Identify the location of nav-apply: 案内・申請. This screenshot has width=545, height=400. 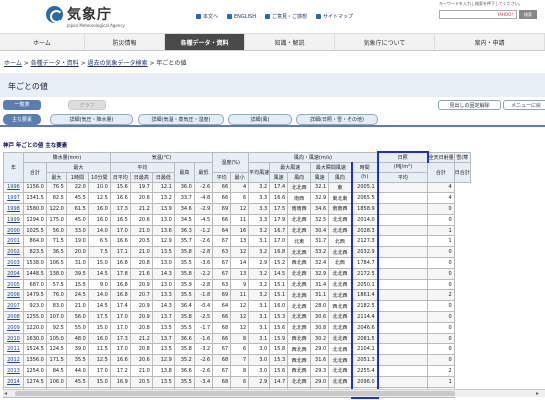
(490, 42).